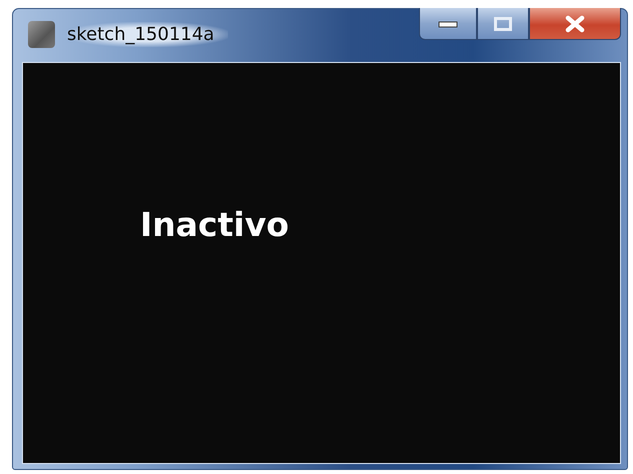  I want to click on maximize-icon, so click(503, 23).